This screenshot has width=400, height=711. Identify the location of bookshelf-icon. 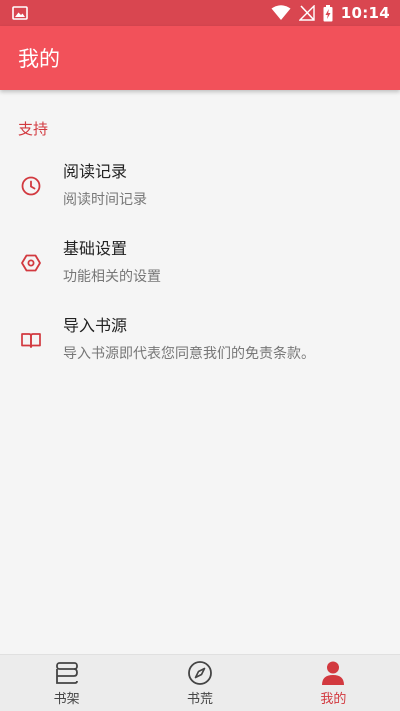
(66, 672).